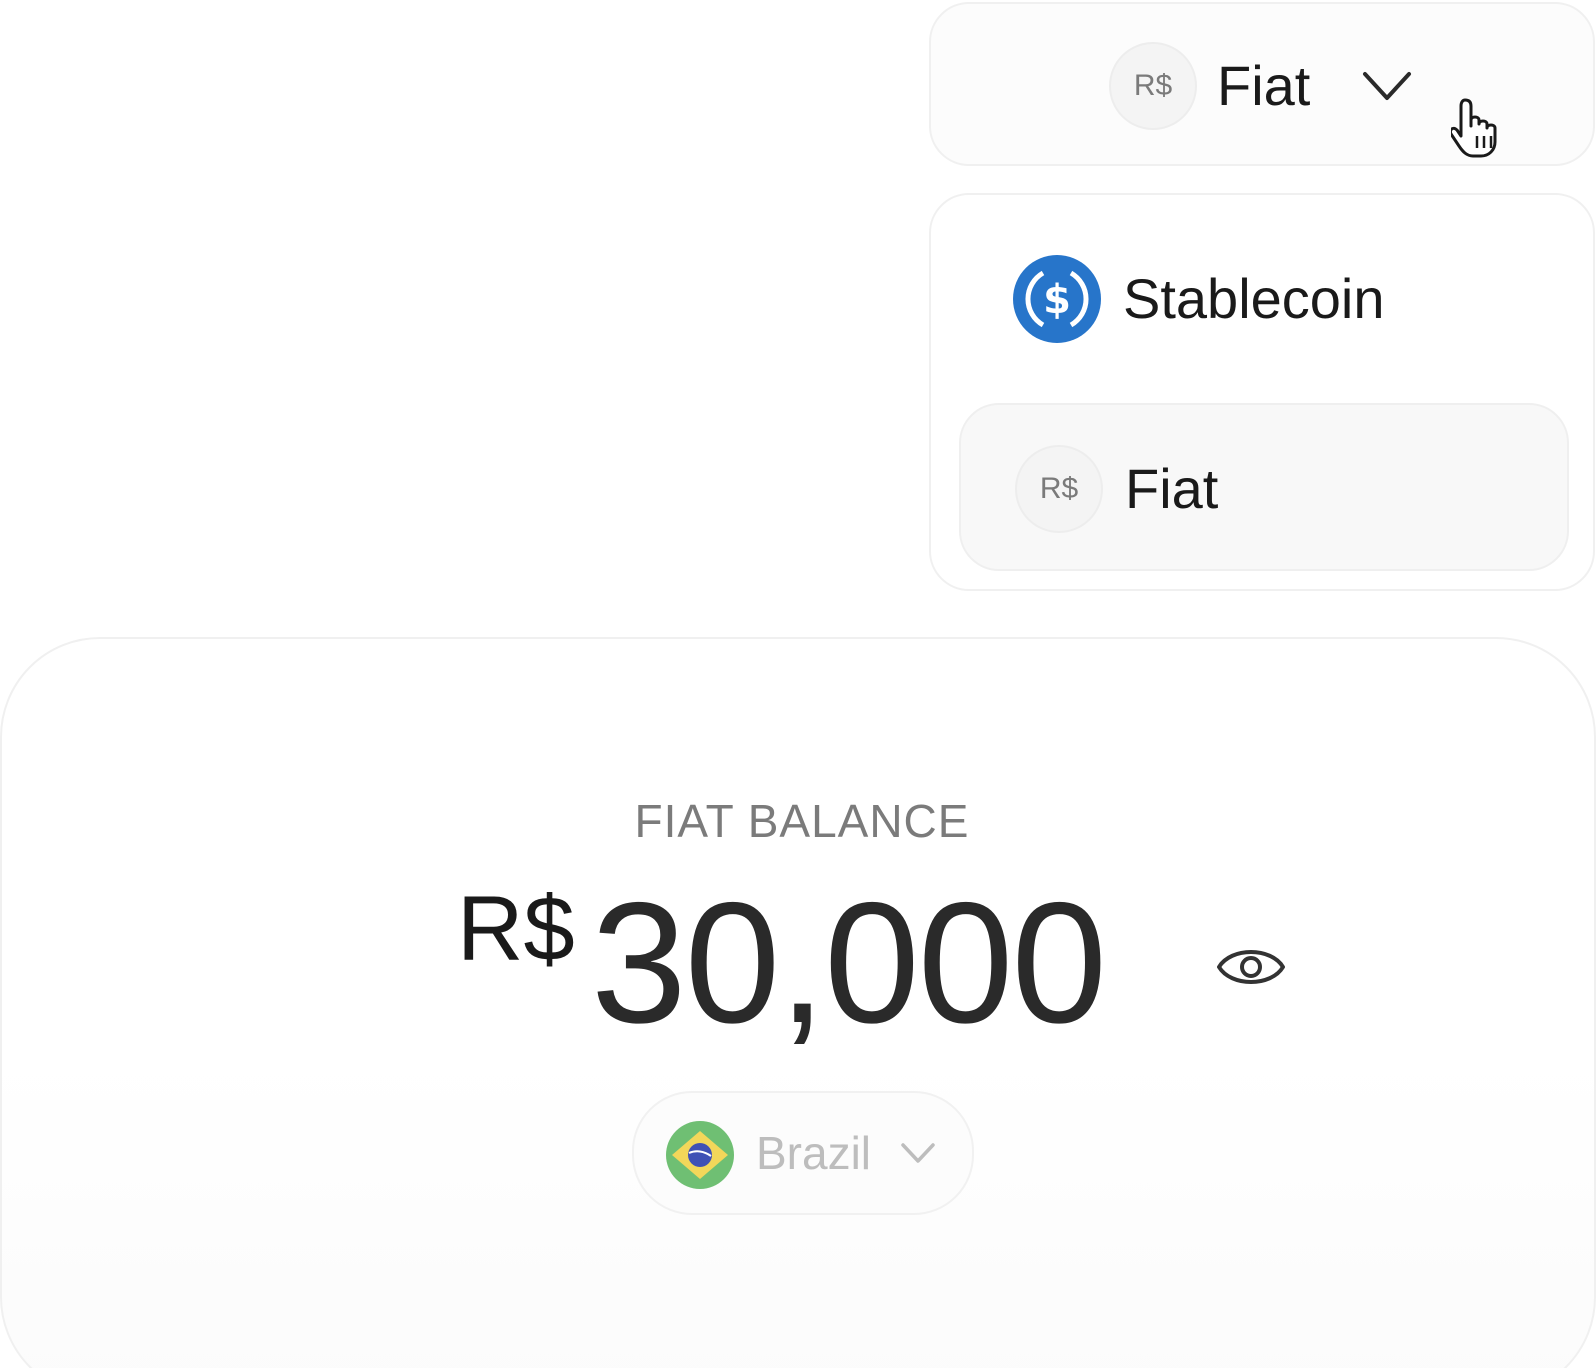  What do you see at coordinates (849, 963) in the screenshot?
I see `balance-amount: 30,000` at bounding box center [849, 963].